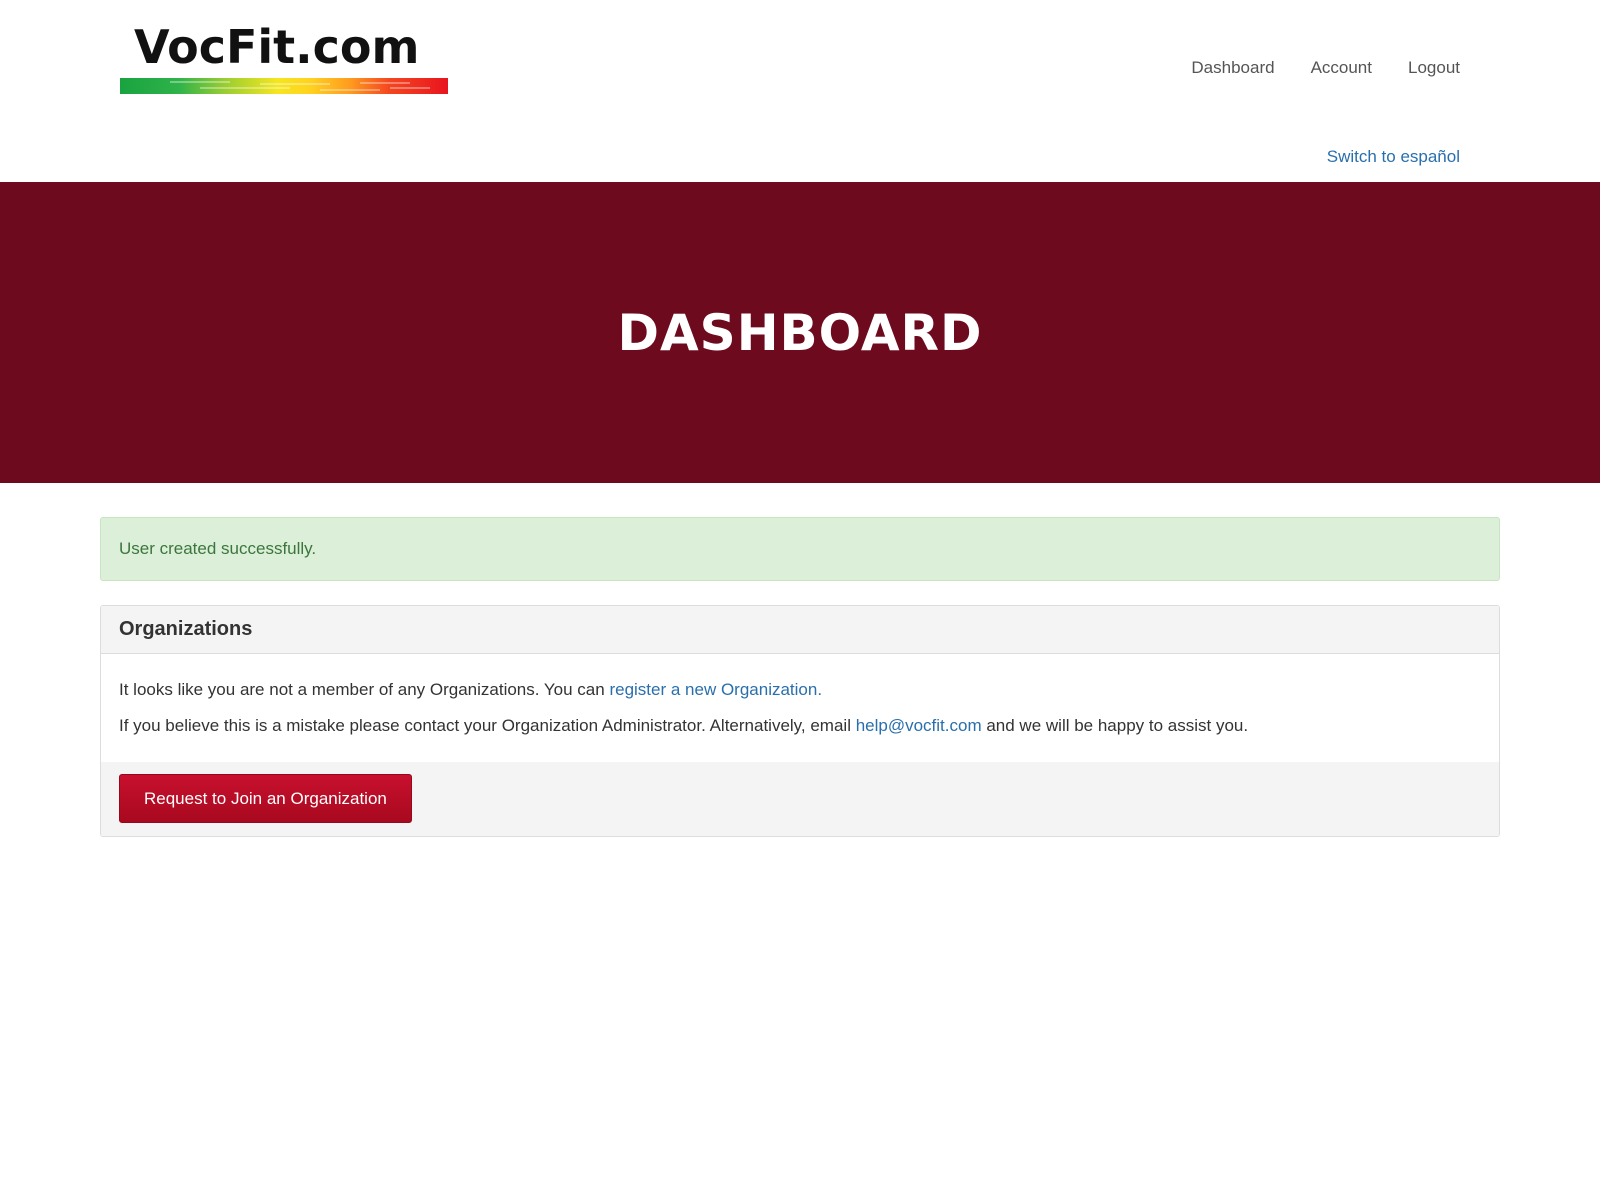 Image resolution: width=1600 pixels, height=1200 pixels. Describe the element at coordinates (715, 689) in the screenshot. I see `register-organization-link: register a new Organization.` at that location.